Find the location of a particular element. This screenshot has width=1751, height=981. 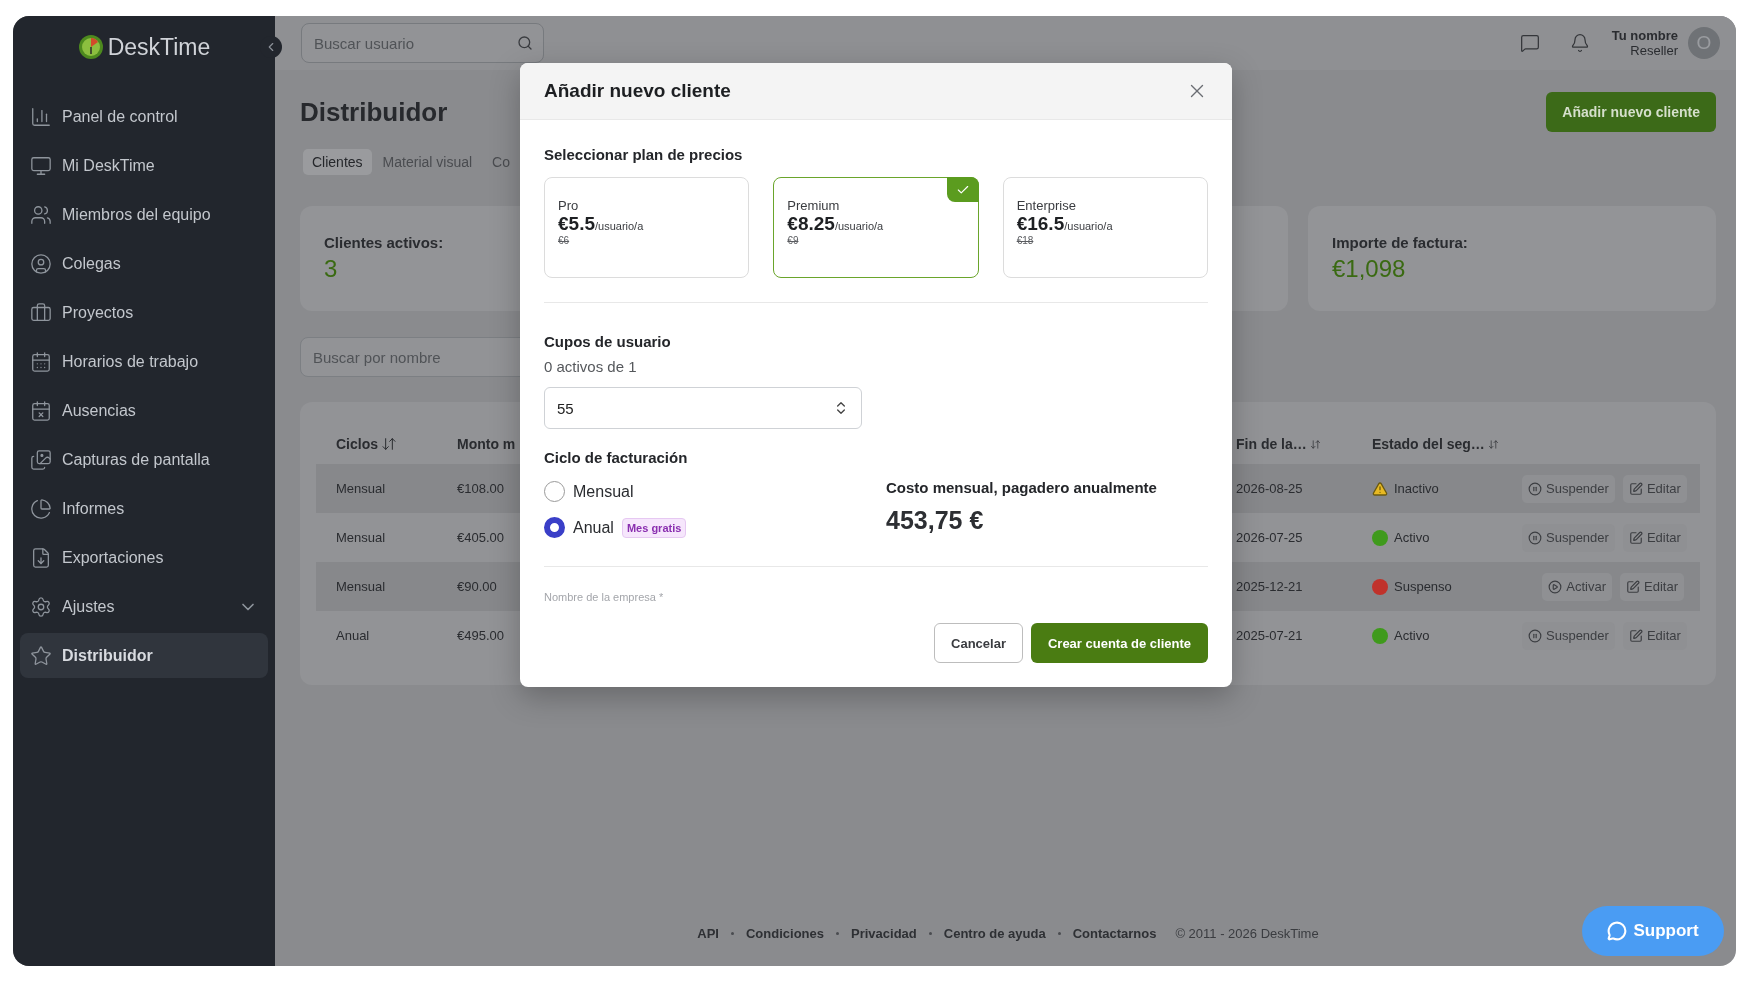

sidebar-item: Capturas de pantalla is located at coordinates (144, 459).